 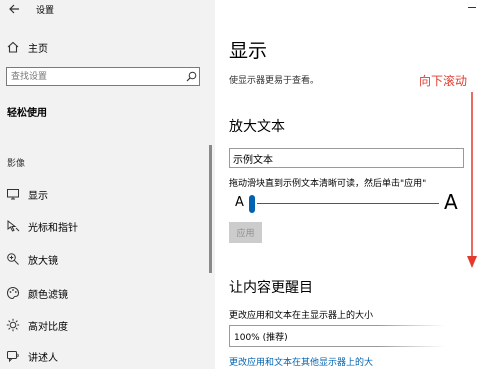 I want to click on text-size-heading: 放大文本, so click(x=257, y=127).